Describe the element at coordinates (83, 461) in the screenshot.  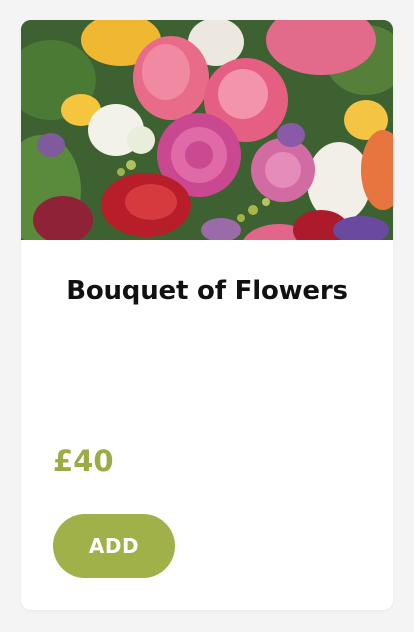
I see `product-price: £40` at that location.